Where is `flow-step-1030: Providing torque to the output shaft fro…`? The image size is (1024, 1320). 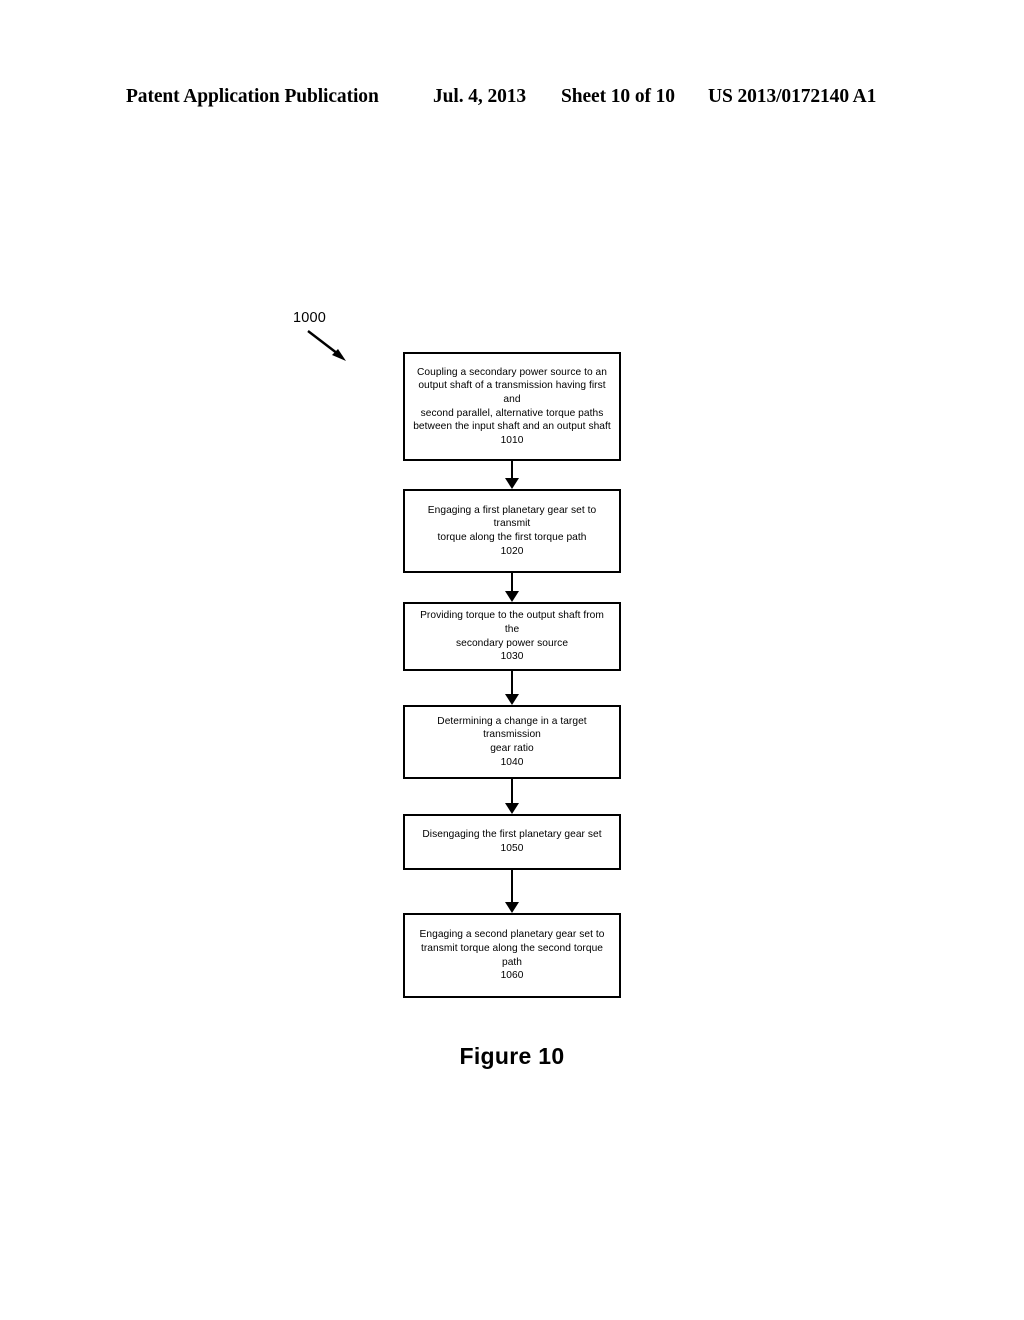
flow-step-1030: Providing torque to the output shaft fro… is located at coordinates (512, 636).